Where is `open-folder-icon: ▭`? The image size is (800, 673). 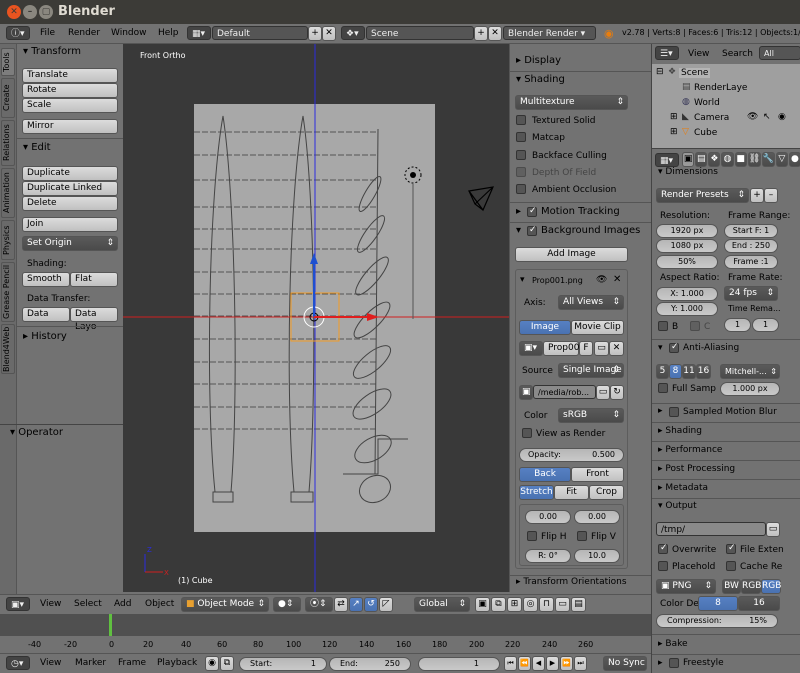
open-folder-icon: ▭ is located at coordinates (601, 348).